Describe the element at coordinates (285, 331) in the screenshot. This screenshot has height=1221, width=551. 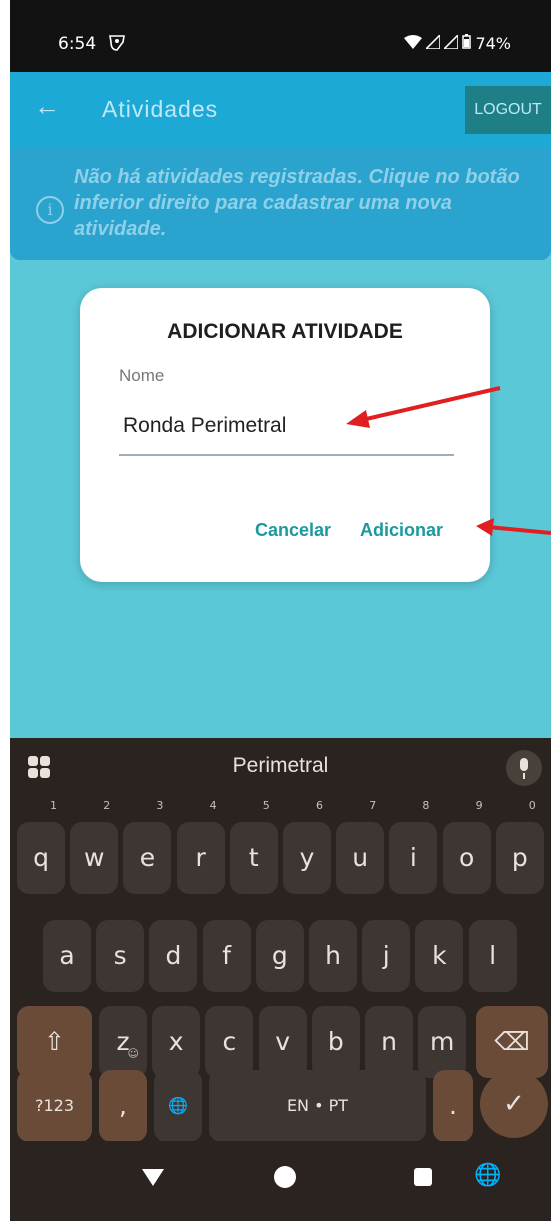
I see `dialog-title: ADICIONAR ATIVIDADE` at that location.